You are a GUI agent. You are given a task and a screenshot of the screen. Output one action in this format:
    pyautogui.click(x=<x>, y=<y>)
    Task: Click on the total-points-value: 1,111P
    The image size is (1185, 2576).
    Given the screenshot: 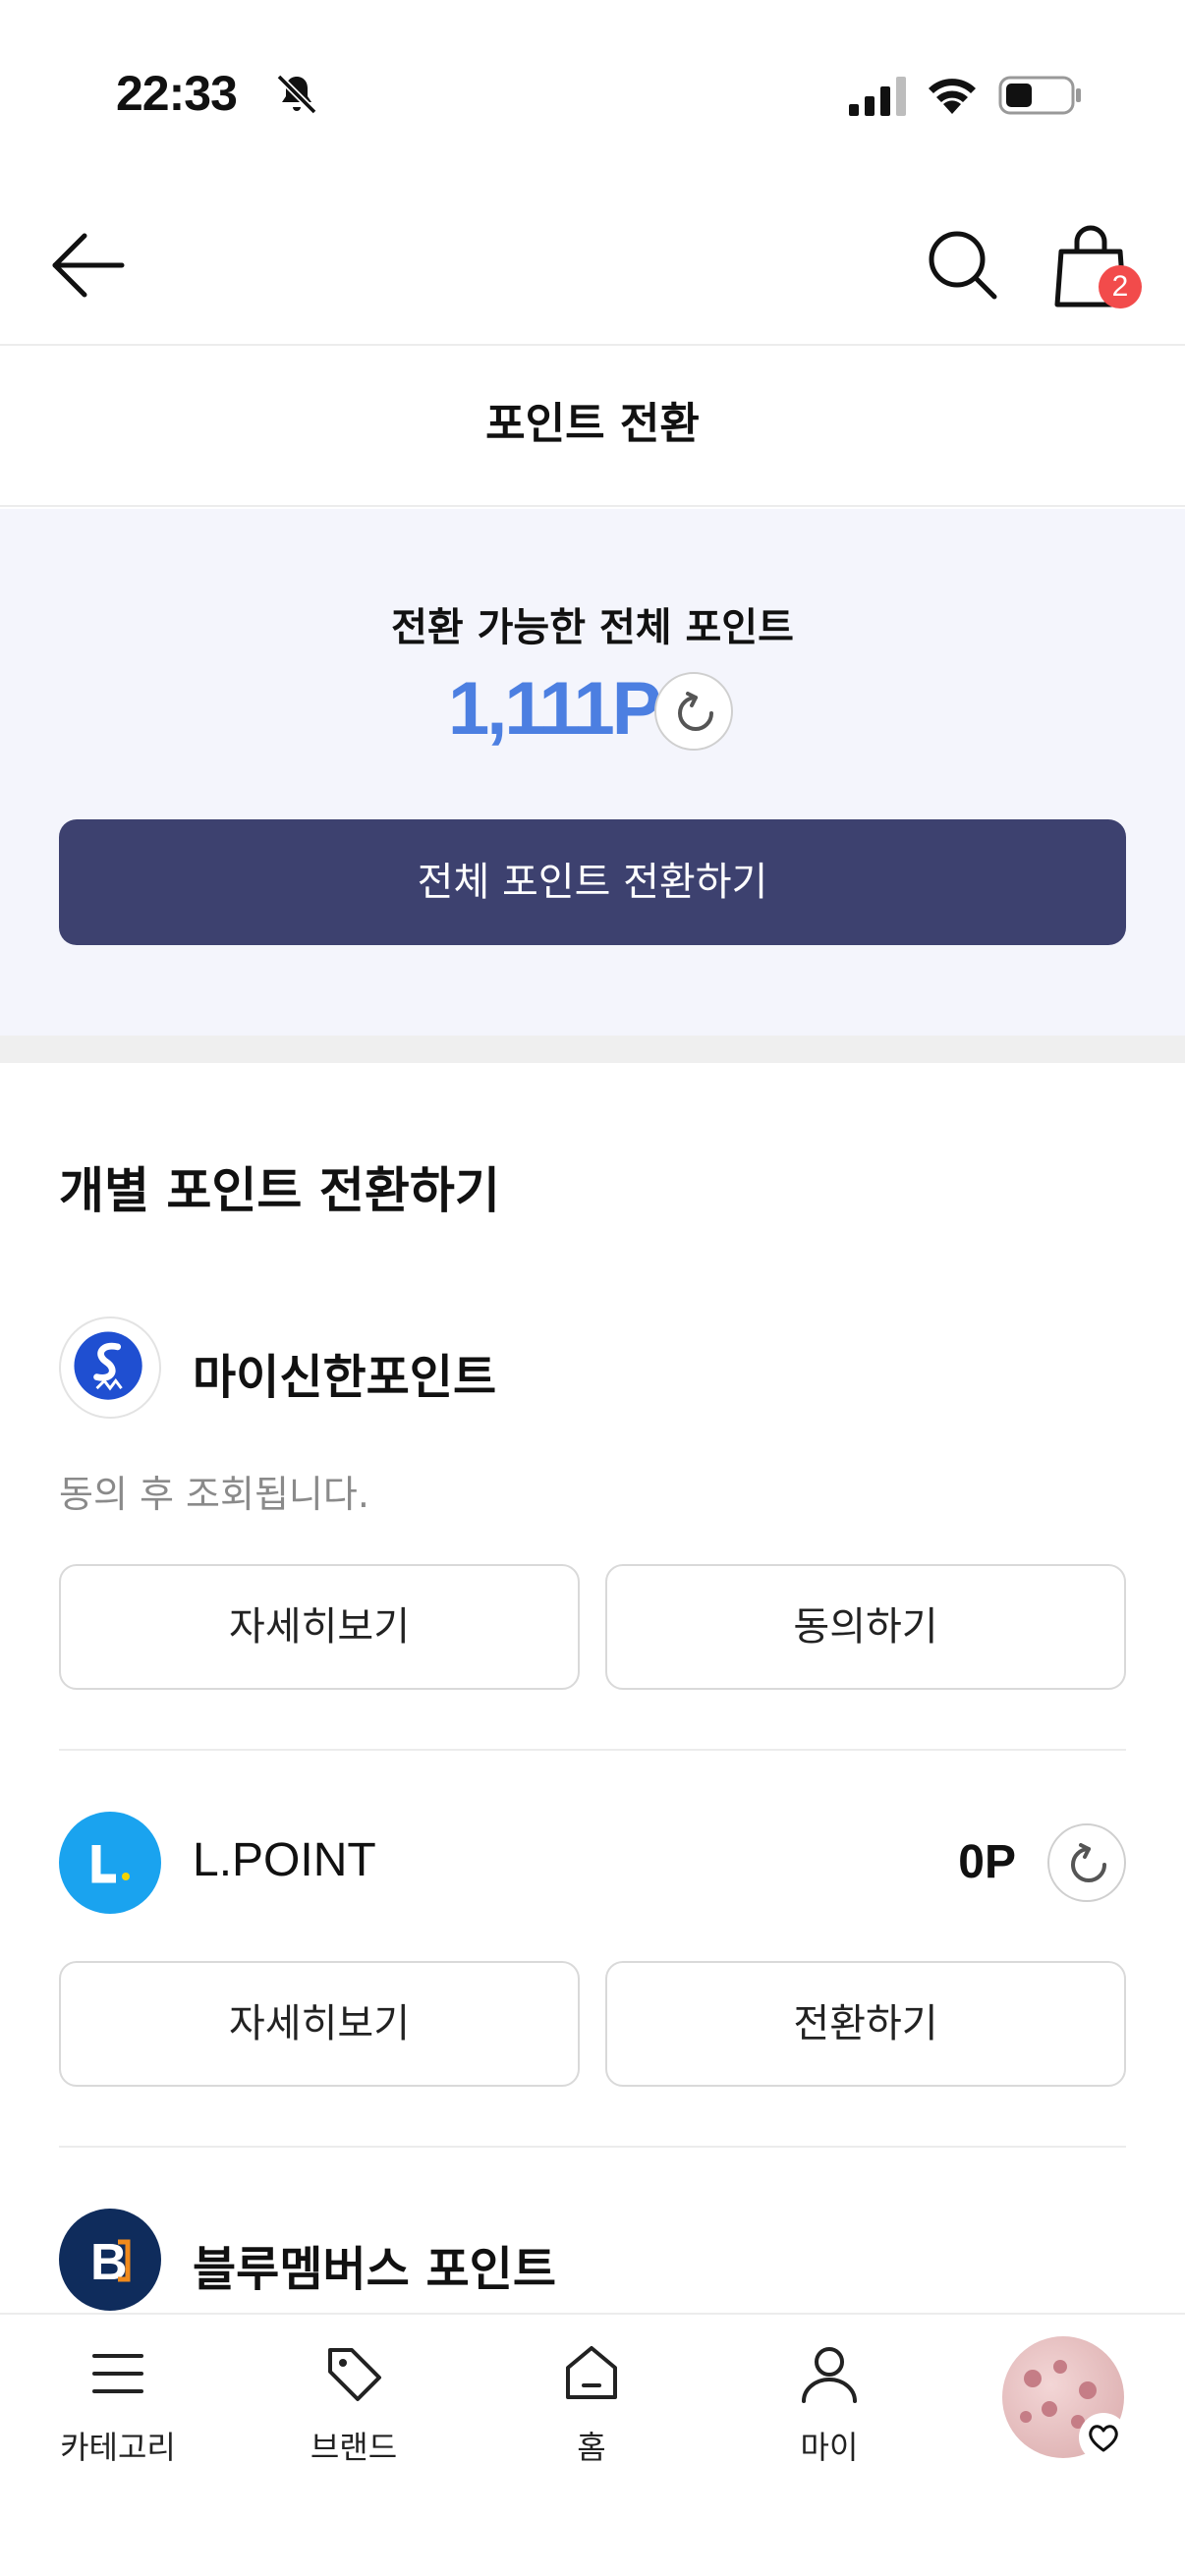 What is the action you would take?
    pyautogui.click(x=554, y=709)
    